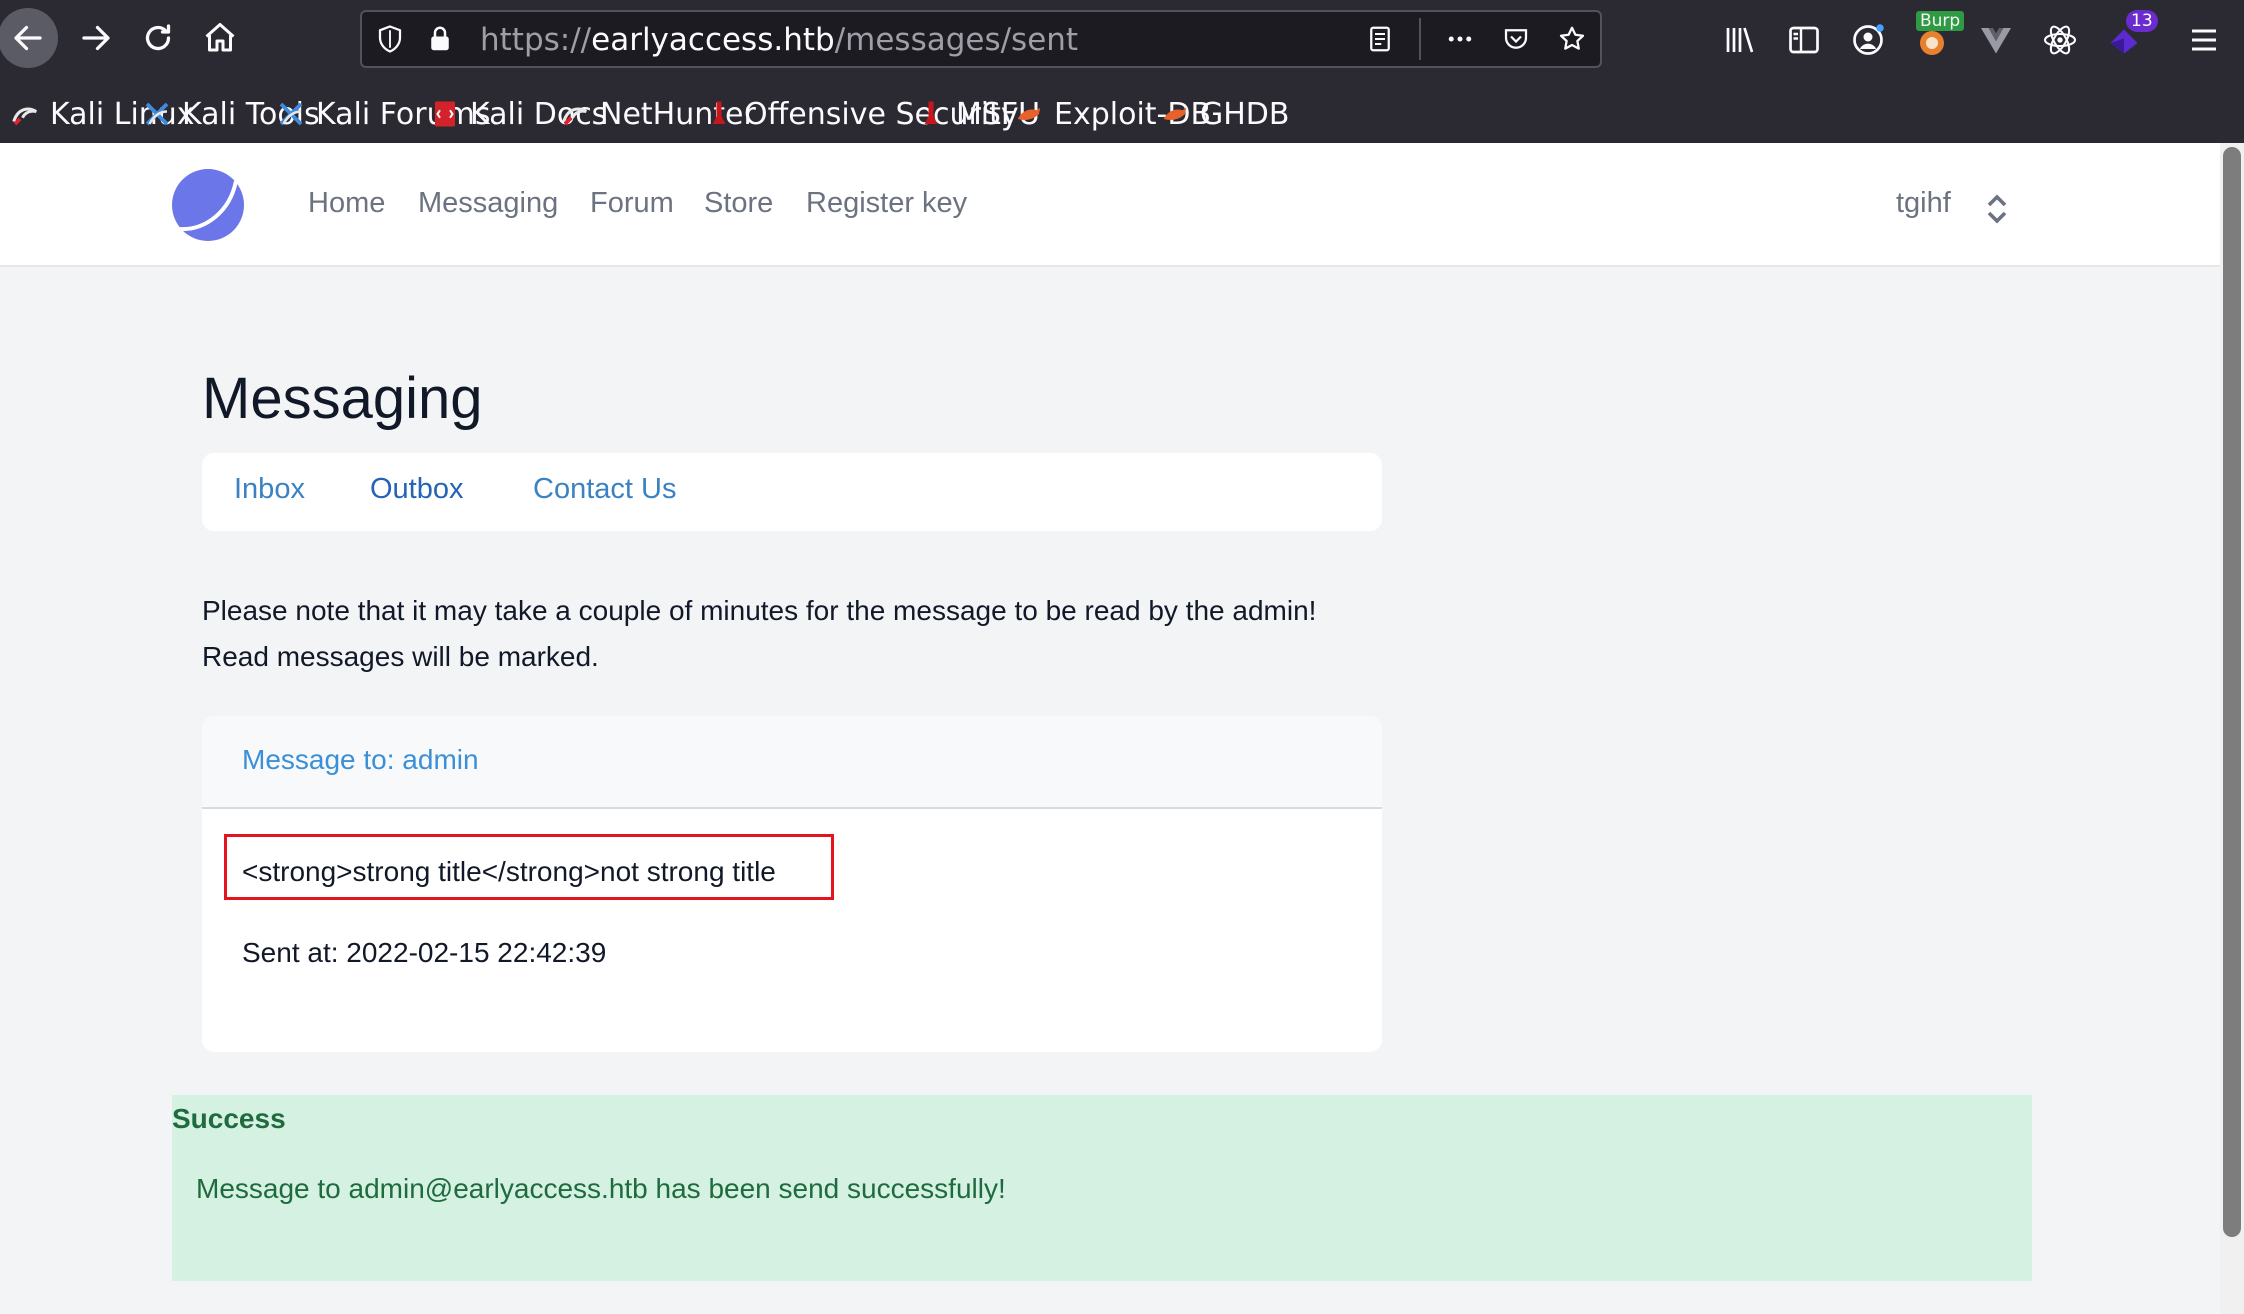 This screenshot has height=1314, width=2244. What do you see at coordinates (2232, 692) in the screenshot?
I see `scrollbar-thumb` at bounding box center [2232, 692].